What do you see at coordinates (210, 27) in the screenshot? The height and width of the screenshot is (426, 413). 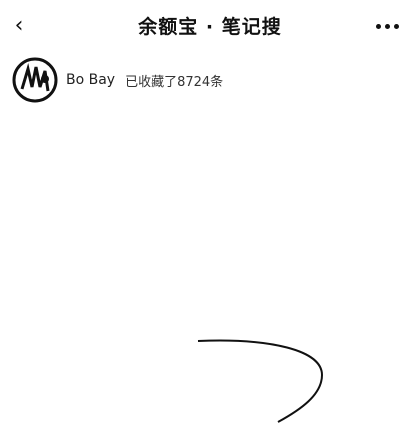 I see `page-title: 余额宝 · 笔记搜` at bounding box center [210, 27].